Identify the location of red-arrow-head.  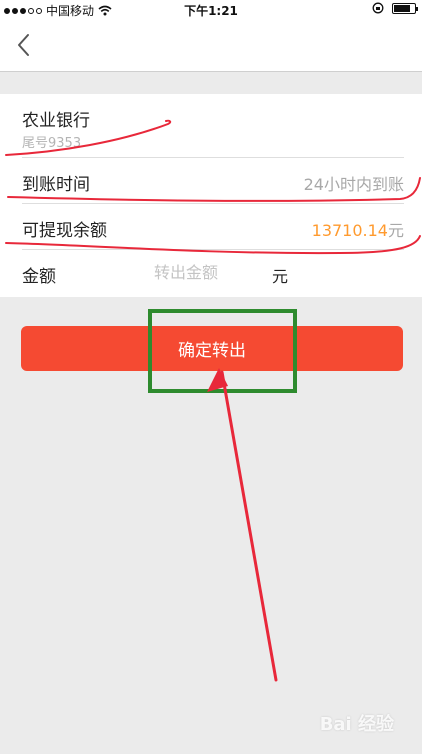
(217, 380).